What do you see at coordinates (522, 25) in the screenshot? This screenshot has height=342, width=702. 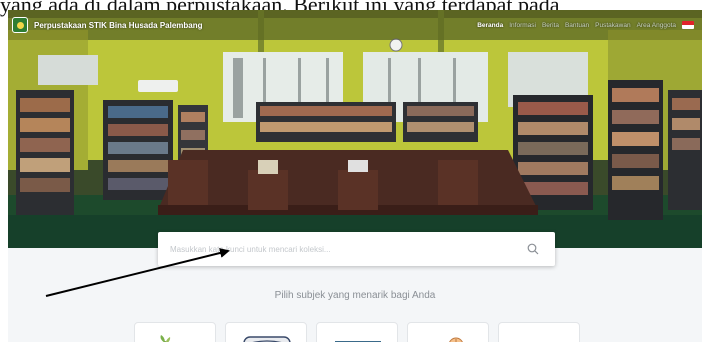 I see `nav-informasi: Informasi` at bounding box center [522, 25].